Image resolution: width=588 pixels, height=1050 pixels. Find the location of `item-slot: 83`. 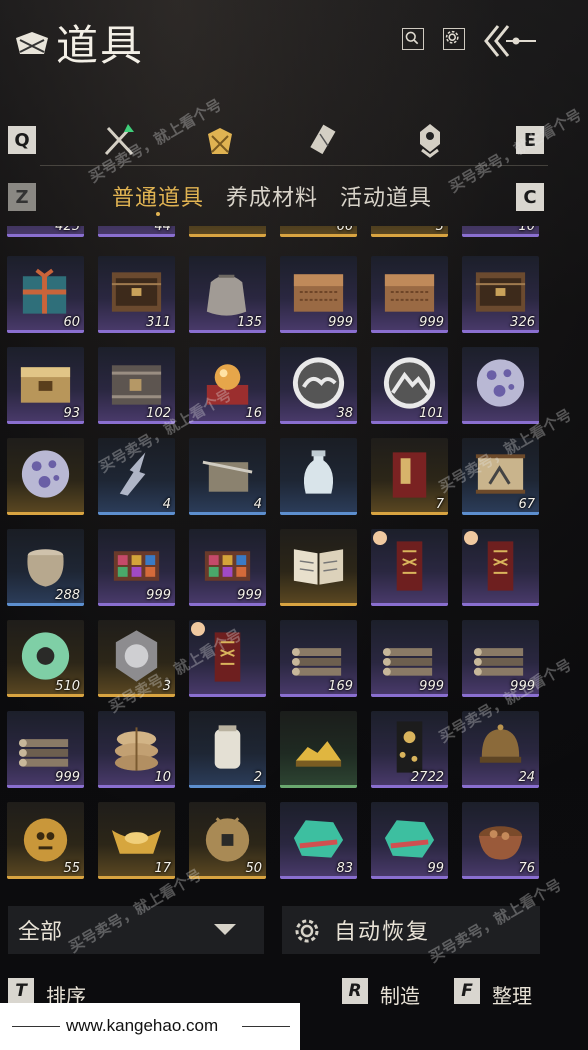

item-slot: 83 is located at coordinates (318, 840).